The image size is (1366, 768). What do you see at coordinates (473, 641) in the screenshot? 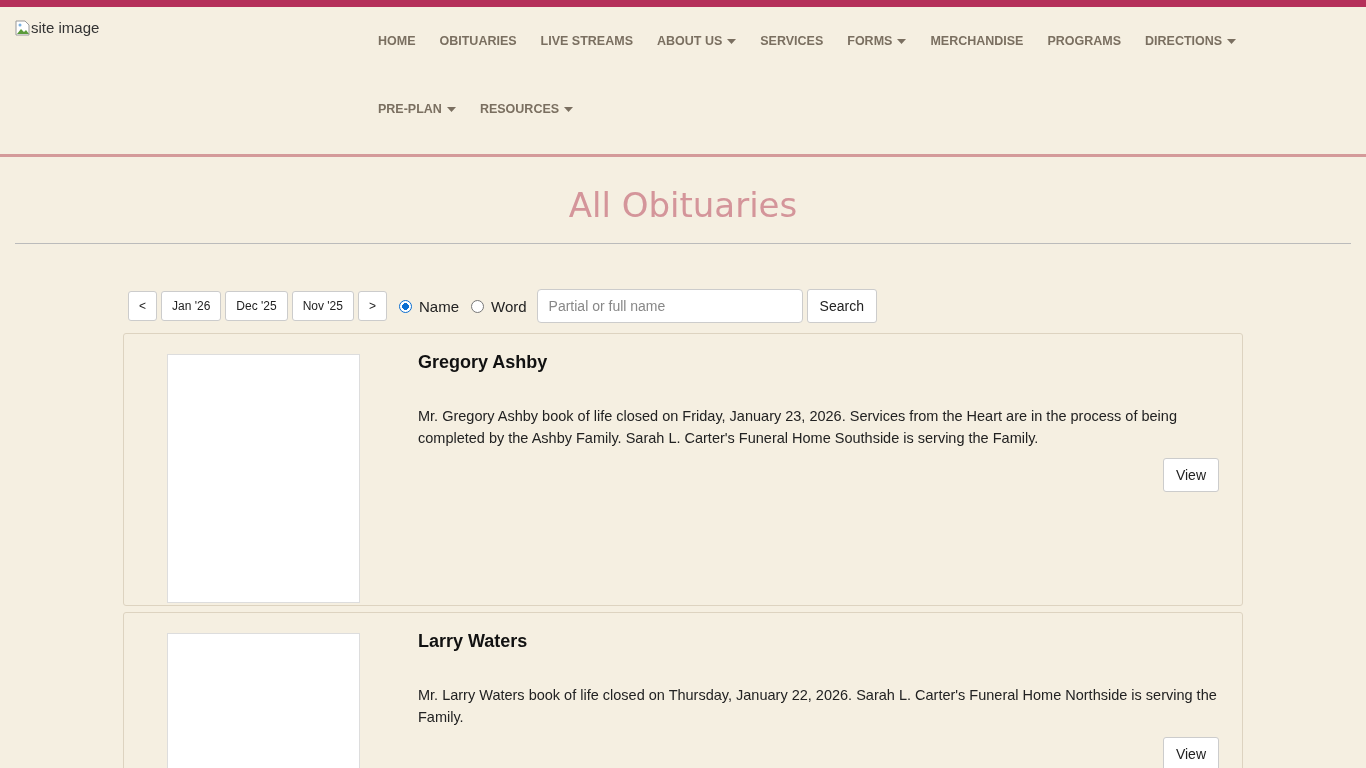
I see `obituary-name: Larry Waters` at bounding box center [473, 641].